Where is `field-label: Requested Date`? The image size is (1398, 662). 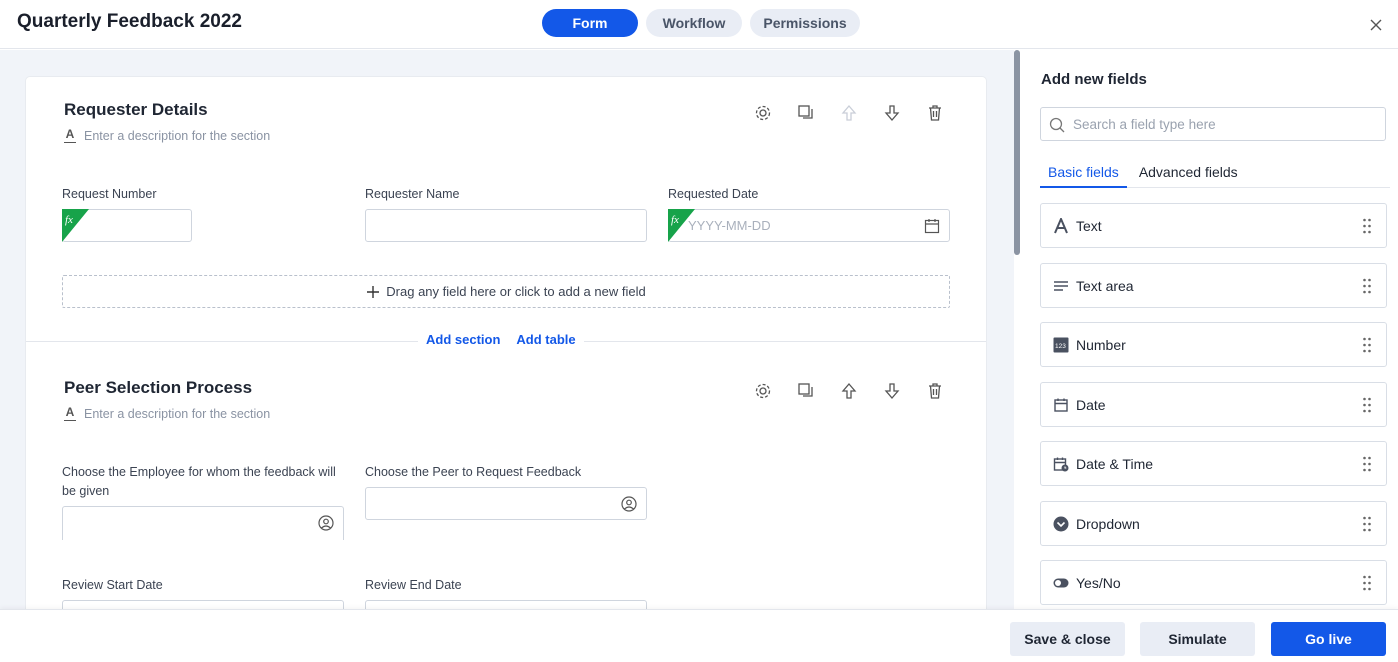
field-label: Requested Date is located at coordinates (713, 194).